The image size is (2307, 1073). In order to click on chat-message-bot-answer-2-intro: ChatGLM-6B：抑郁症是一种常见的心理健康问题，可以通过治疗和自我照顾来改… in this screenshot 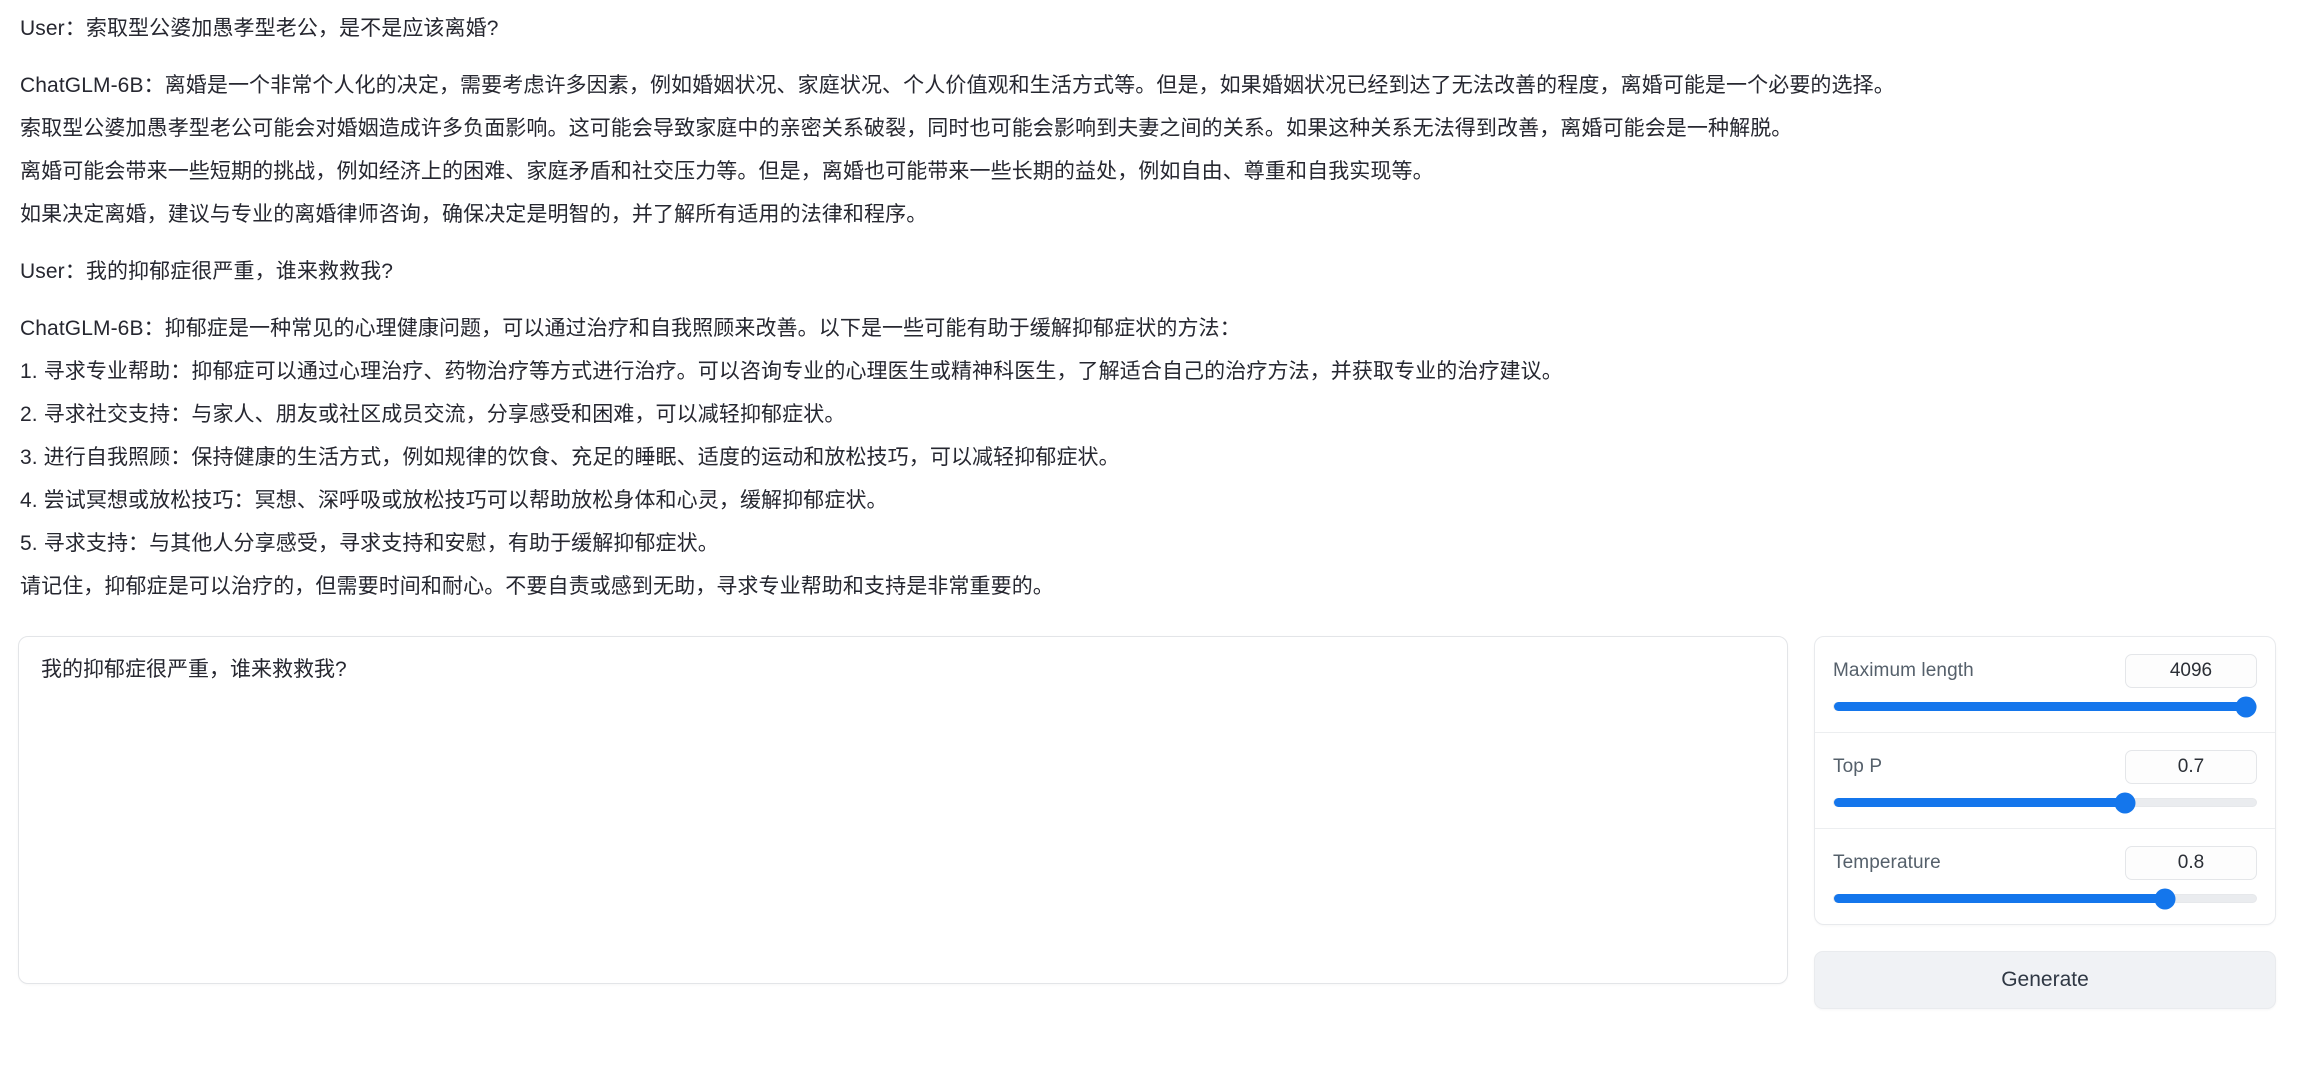, I will do `click(630, 328)`.